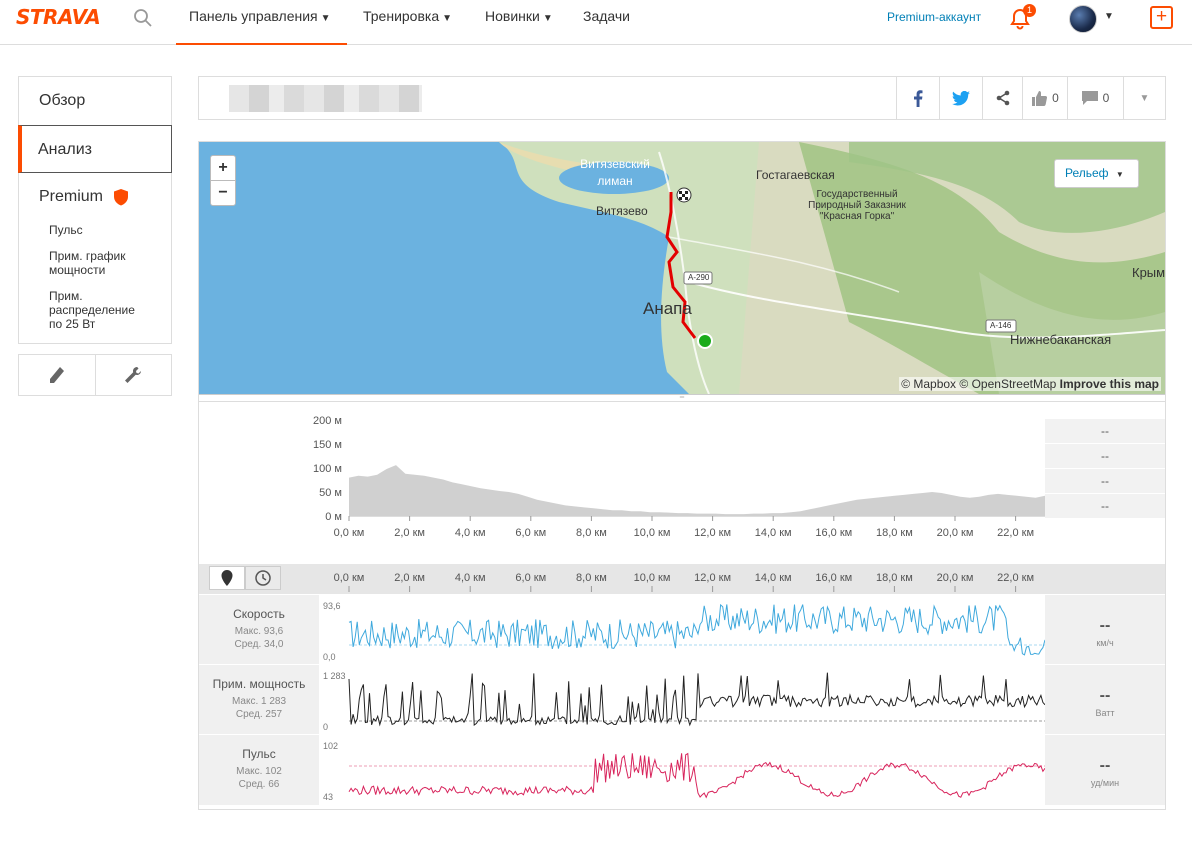  Describe the element at coordinates (79, 263) in the screenshot. I see `sidebar-sub-power-curve: Прим. график мощности` at that location.